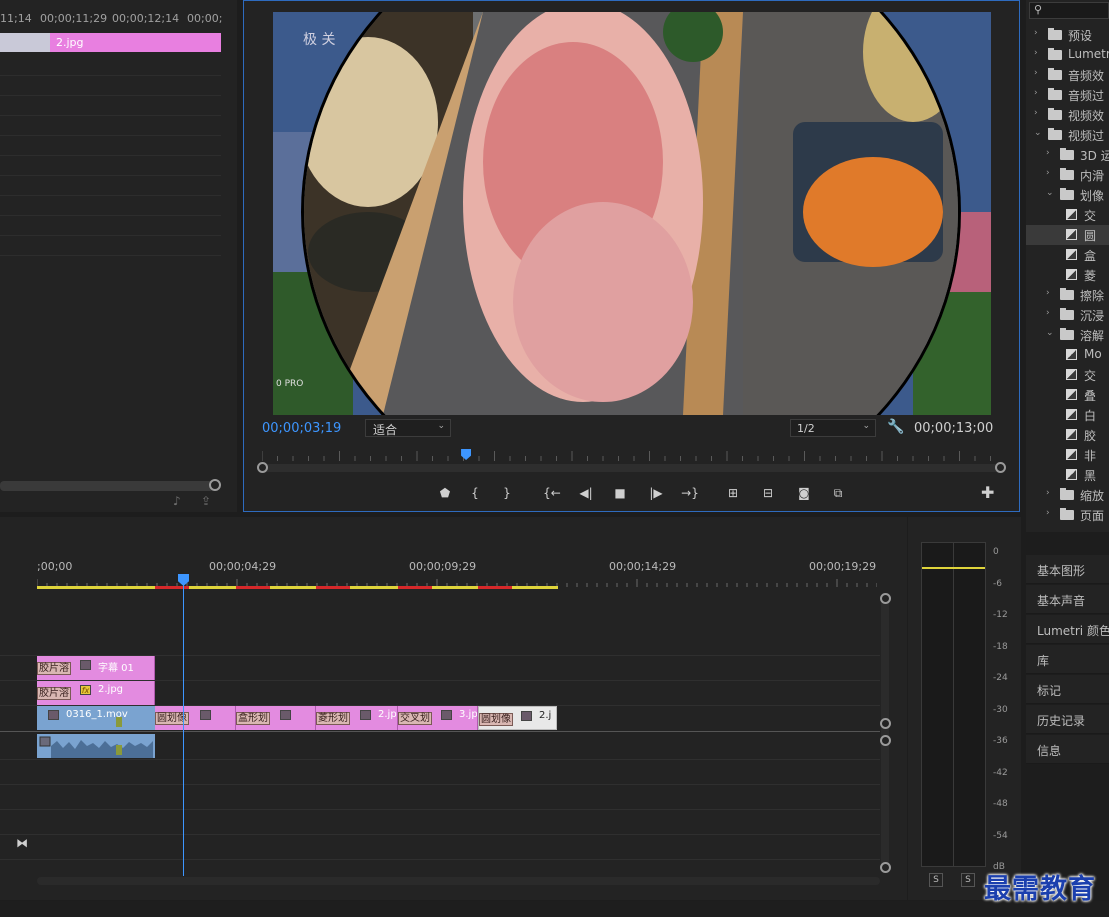 Image resolution: width=1109 pixels, height=917 pixels. Describe the element at coordinates (1067, 115) in the screenshot. I see `effects-item-folder: › 视频效` at that location.